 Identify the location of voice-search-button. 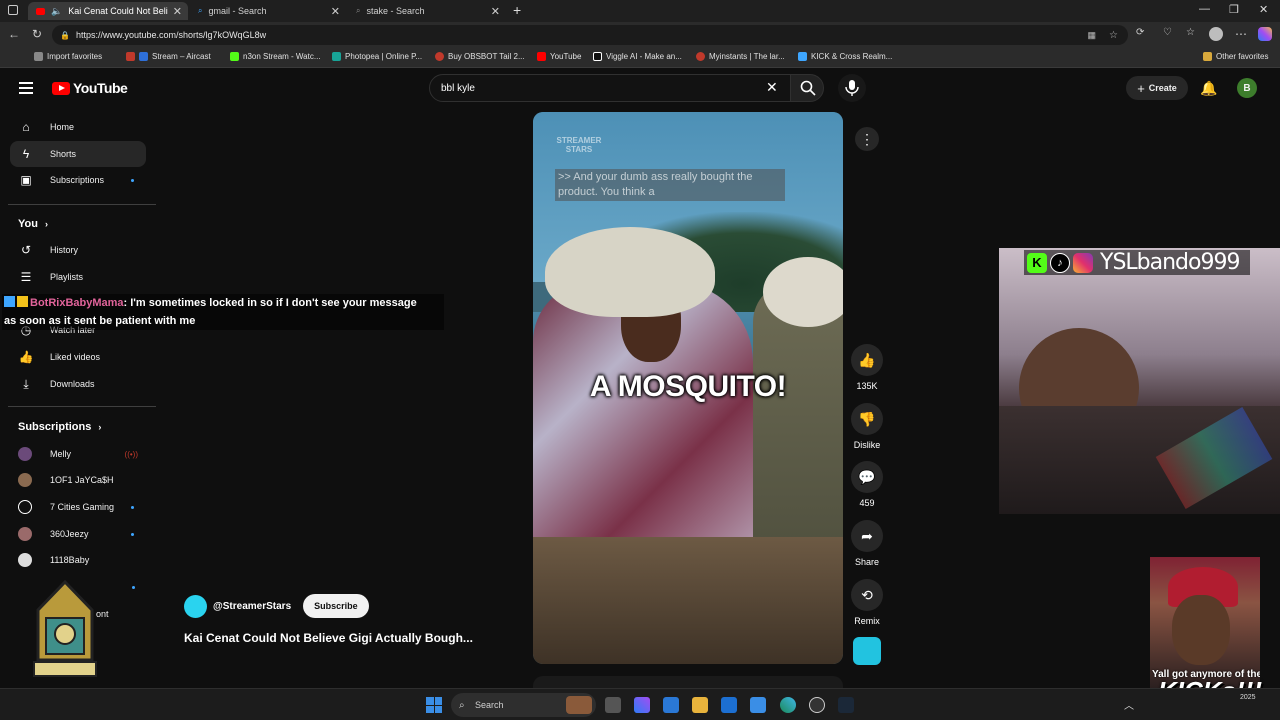
(852, 88).